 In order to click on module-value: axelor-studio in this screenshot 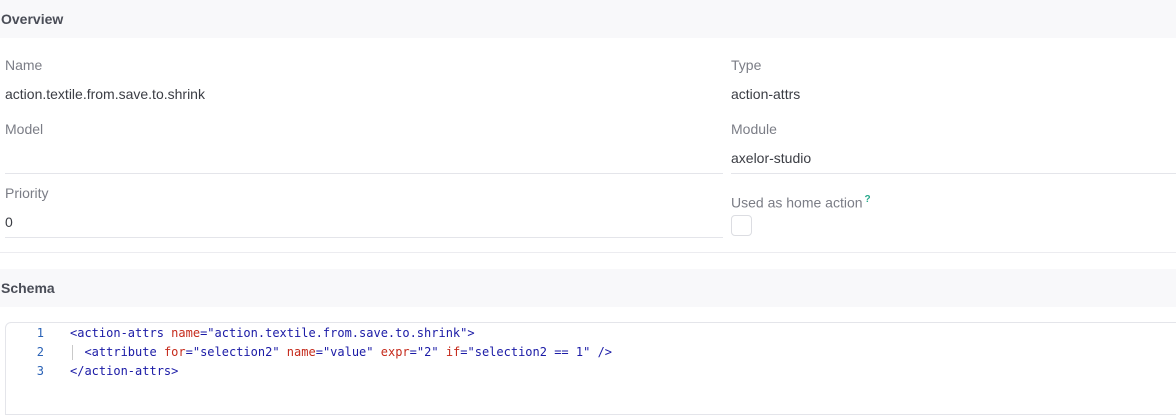, I will do `click(771, 158)`.